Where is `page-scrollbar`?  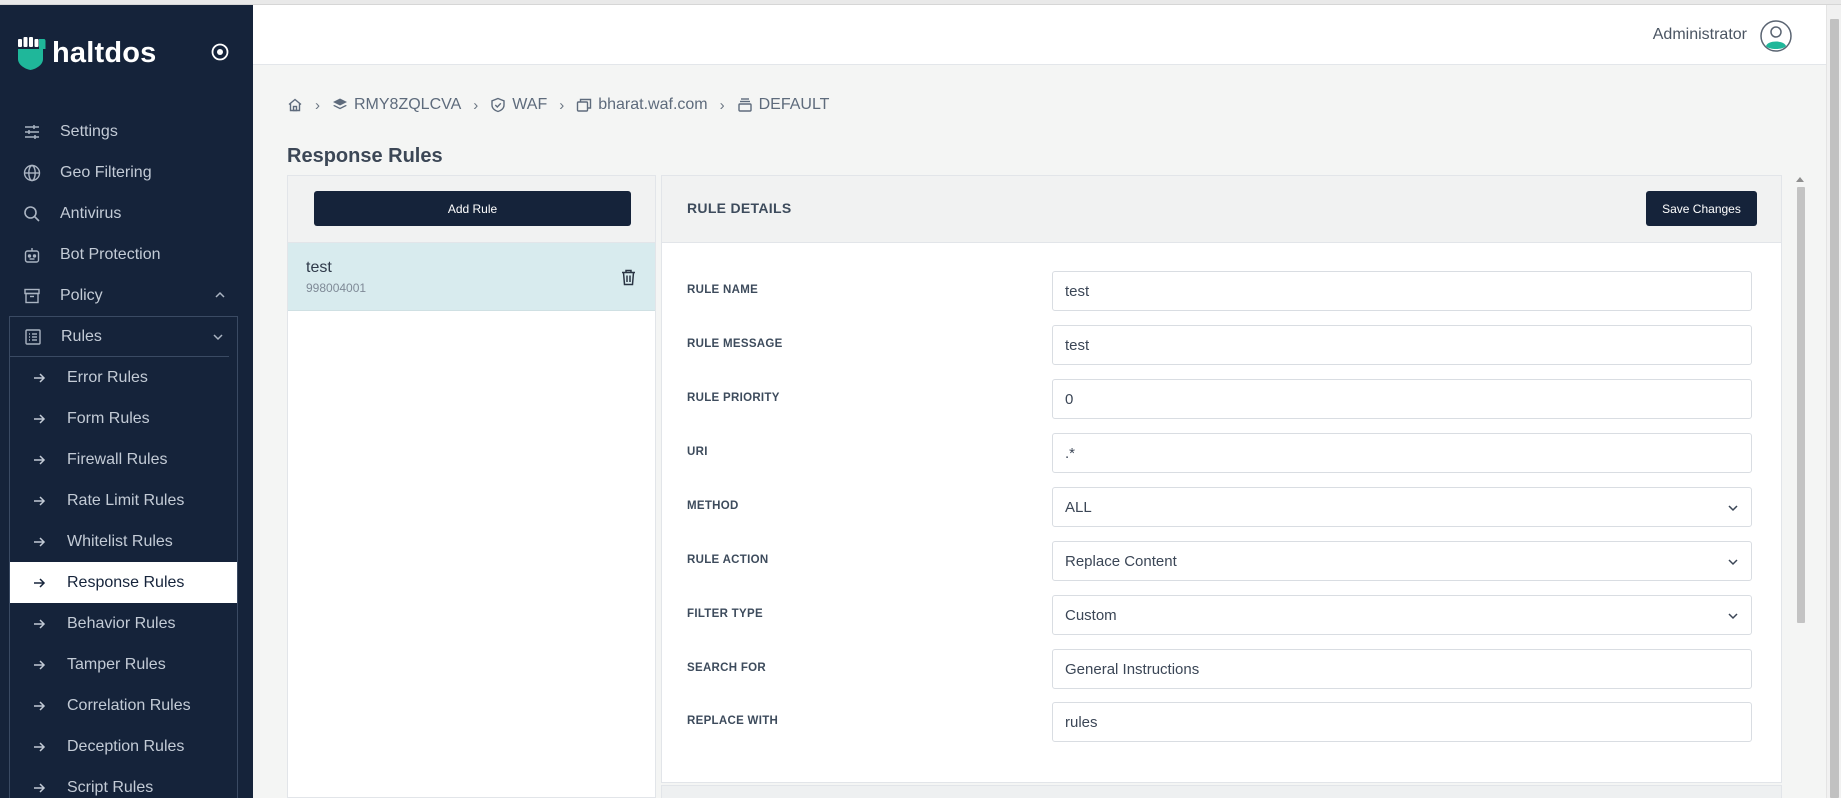
page-scrollbar is located at coordinates (1833, 401).